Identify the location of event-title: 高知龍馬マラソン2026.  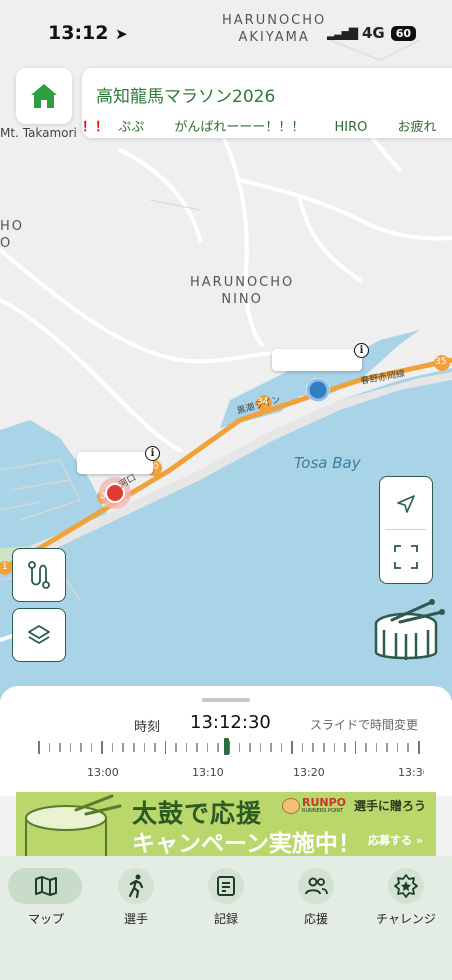
(186, 97).